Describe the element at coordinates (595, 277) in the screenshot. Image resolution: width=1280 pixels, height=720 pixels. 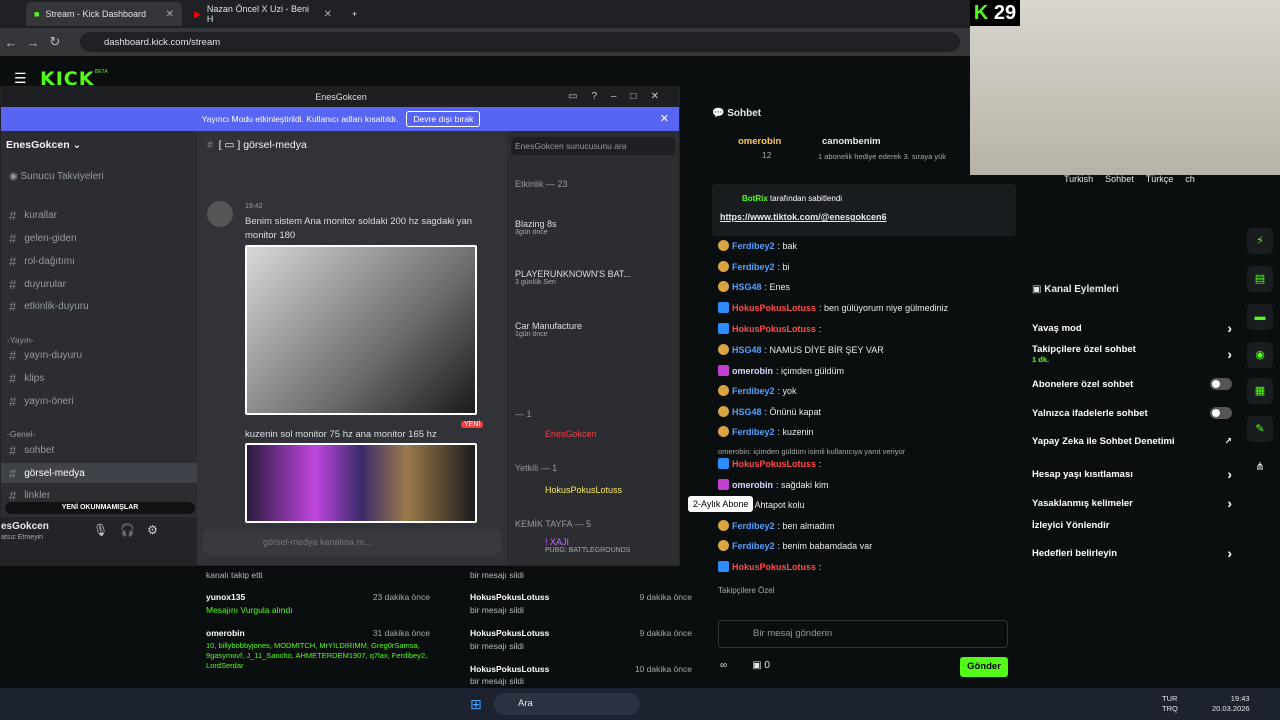
I see `activity-item: PLAYERUNKNOWN'S BAT... 3 günlük Seri` at that location.